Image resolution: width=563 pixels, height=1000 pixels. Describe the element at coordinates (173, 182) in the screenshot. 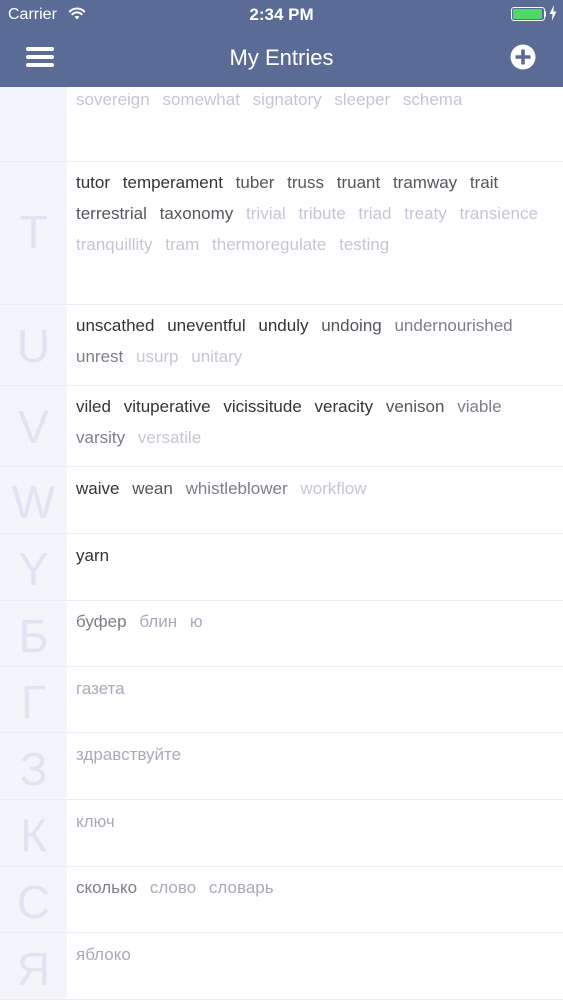

I see `entry-word: temperament` at that location.